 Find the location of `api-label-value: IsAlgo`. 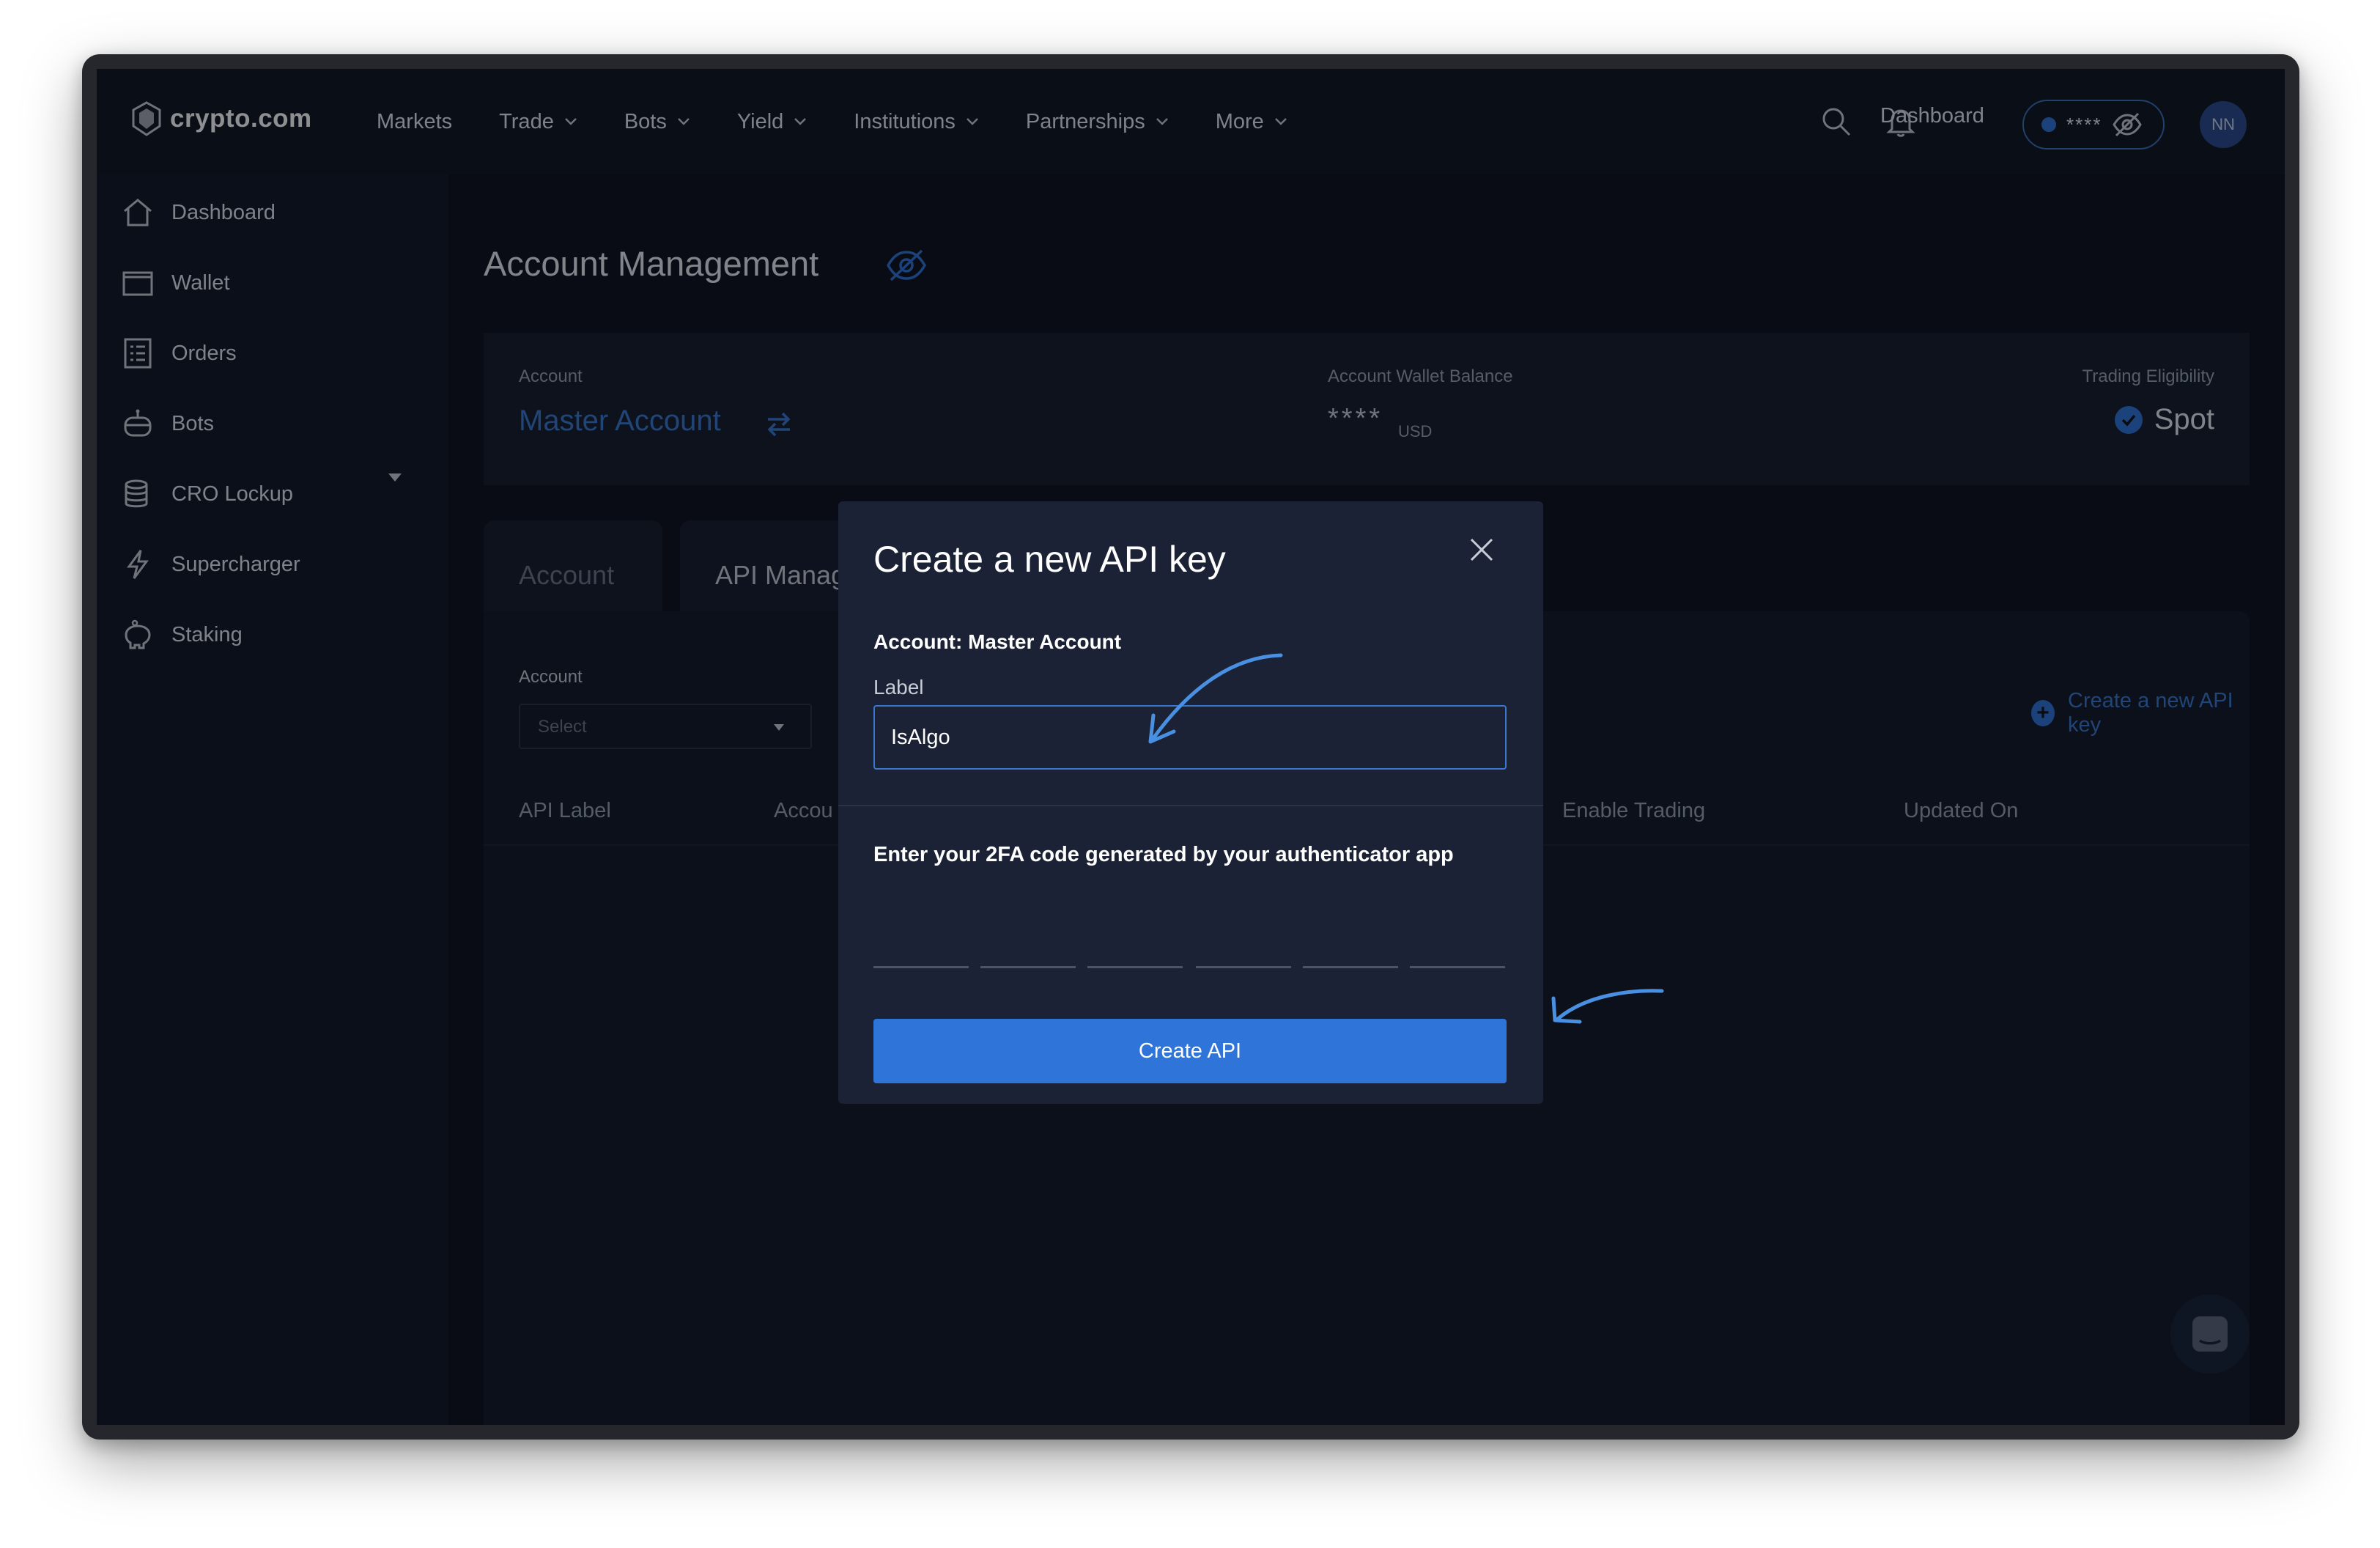

api-label-value: IsAlgo is located at coordinates (920, 737).